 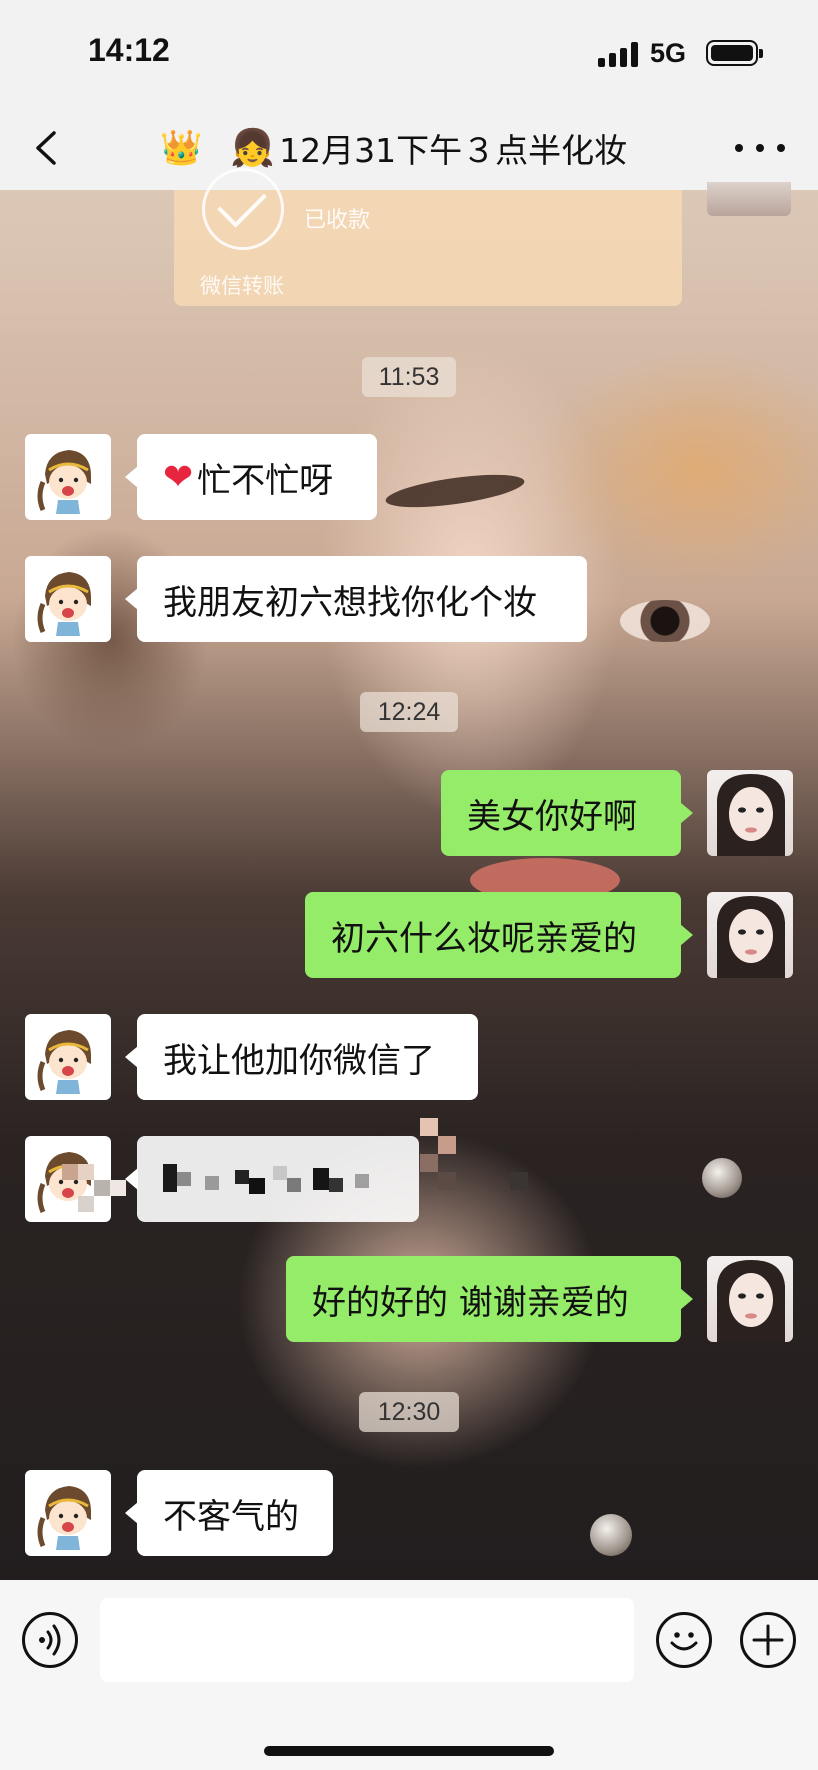 I want to click on home-indicator, so click(x=409, y=1751).